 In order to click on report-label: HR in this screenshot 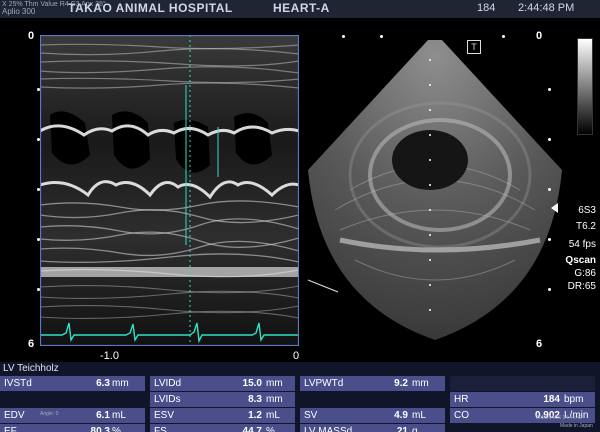, I will do `click(461, 399)`.